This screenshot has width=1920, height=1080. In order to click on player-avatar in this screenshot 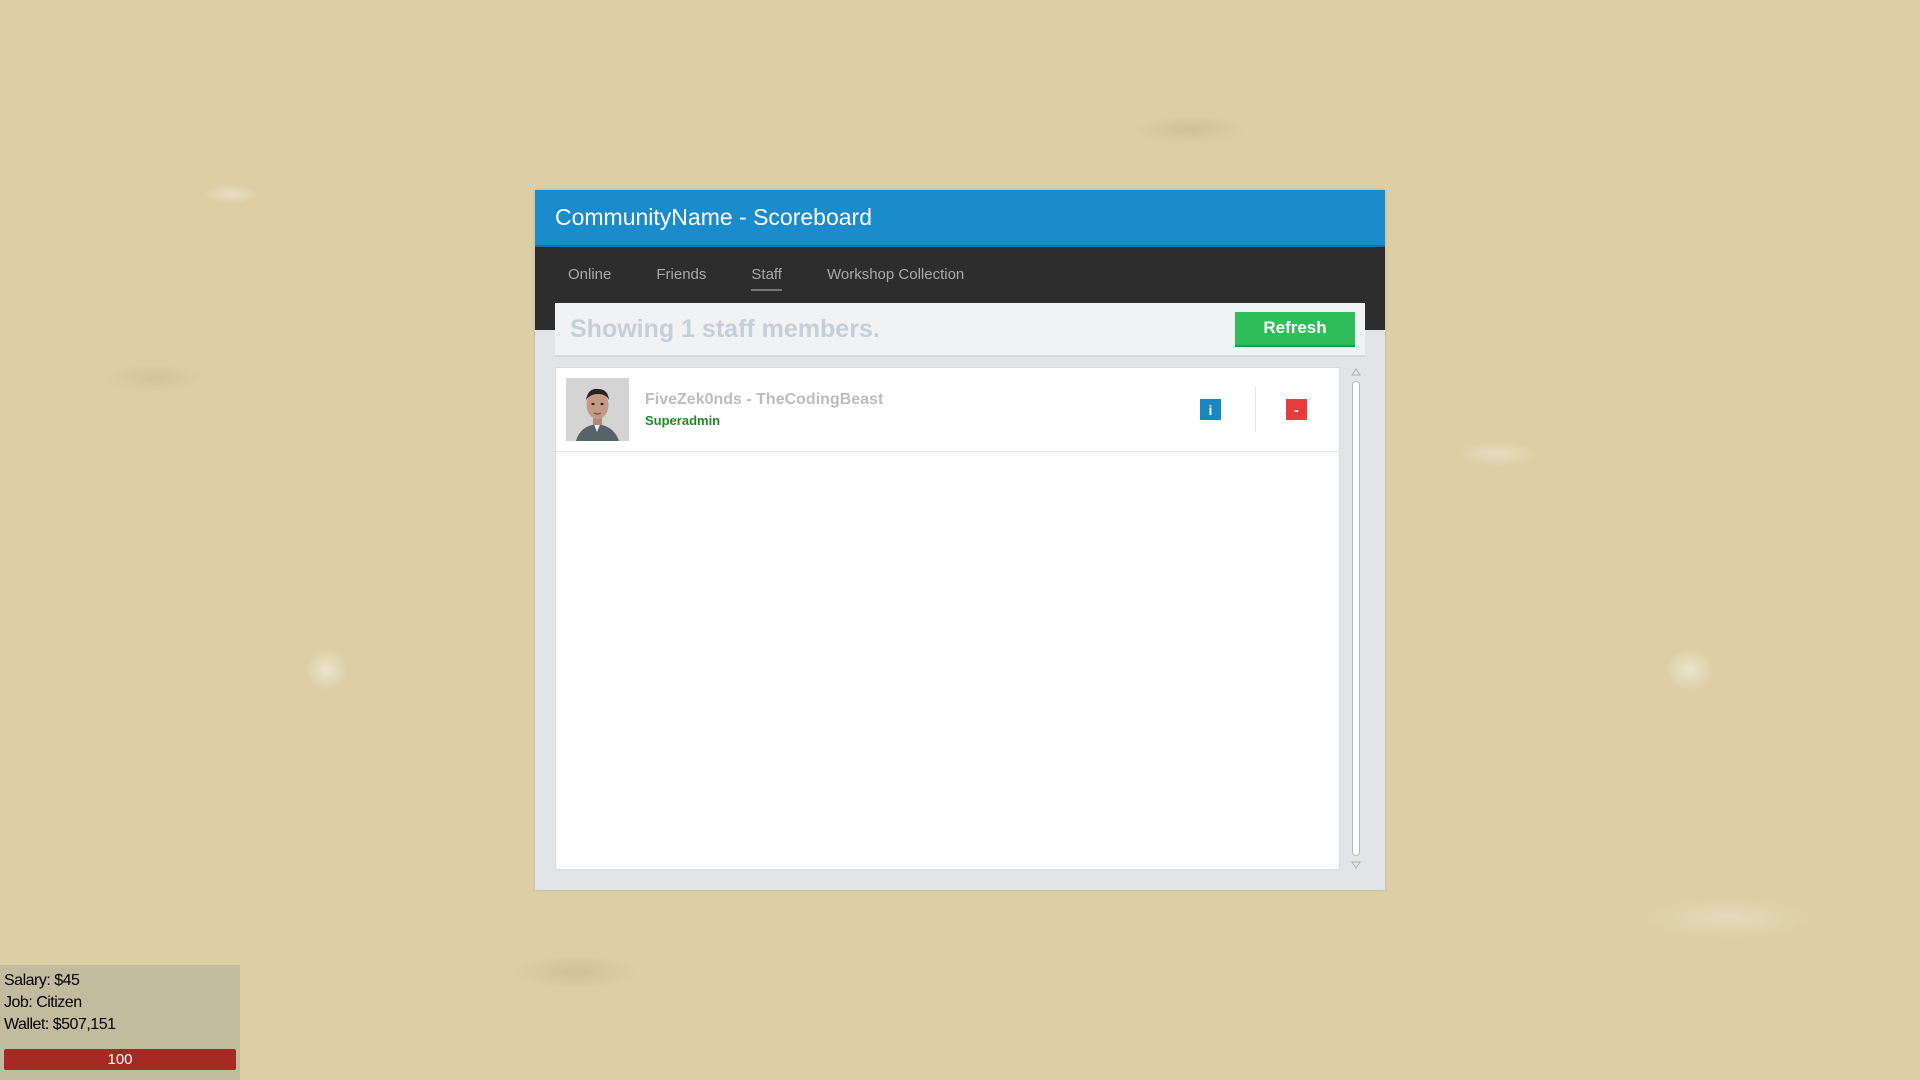, I will do `click(597, 409)`.